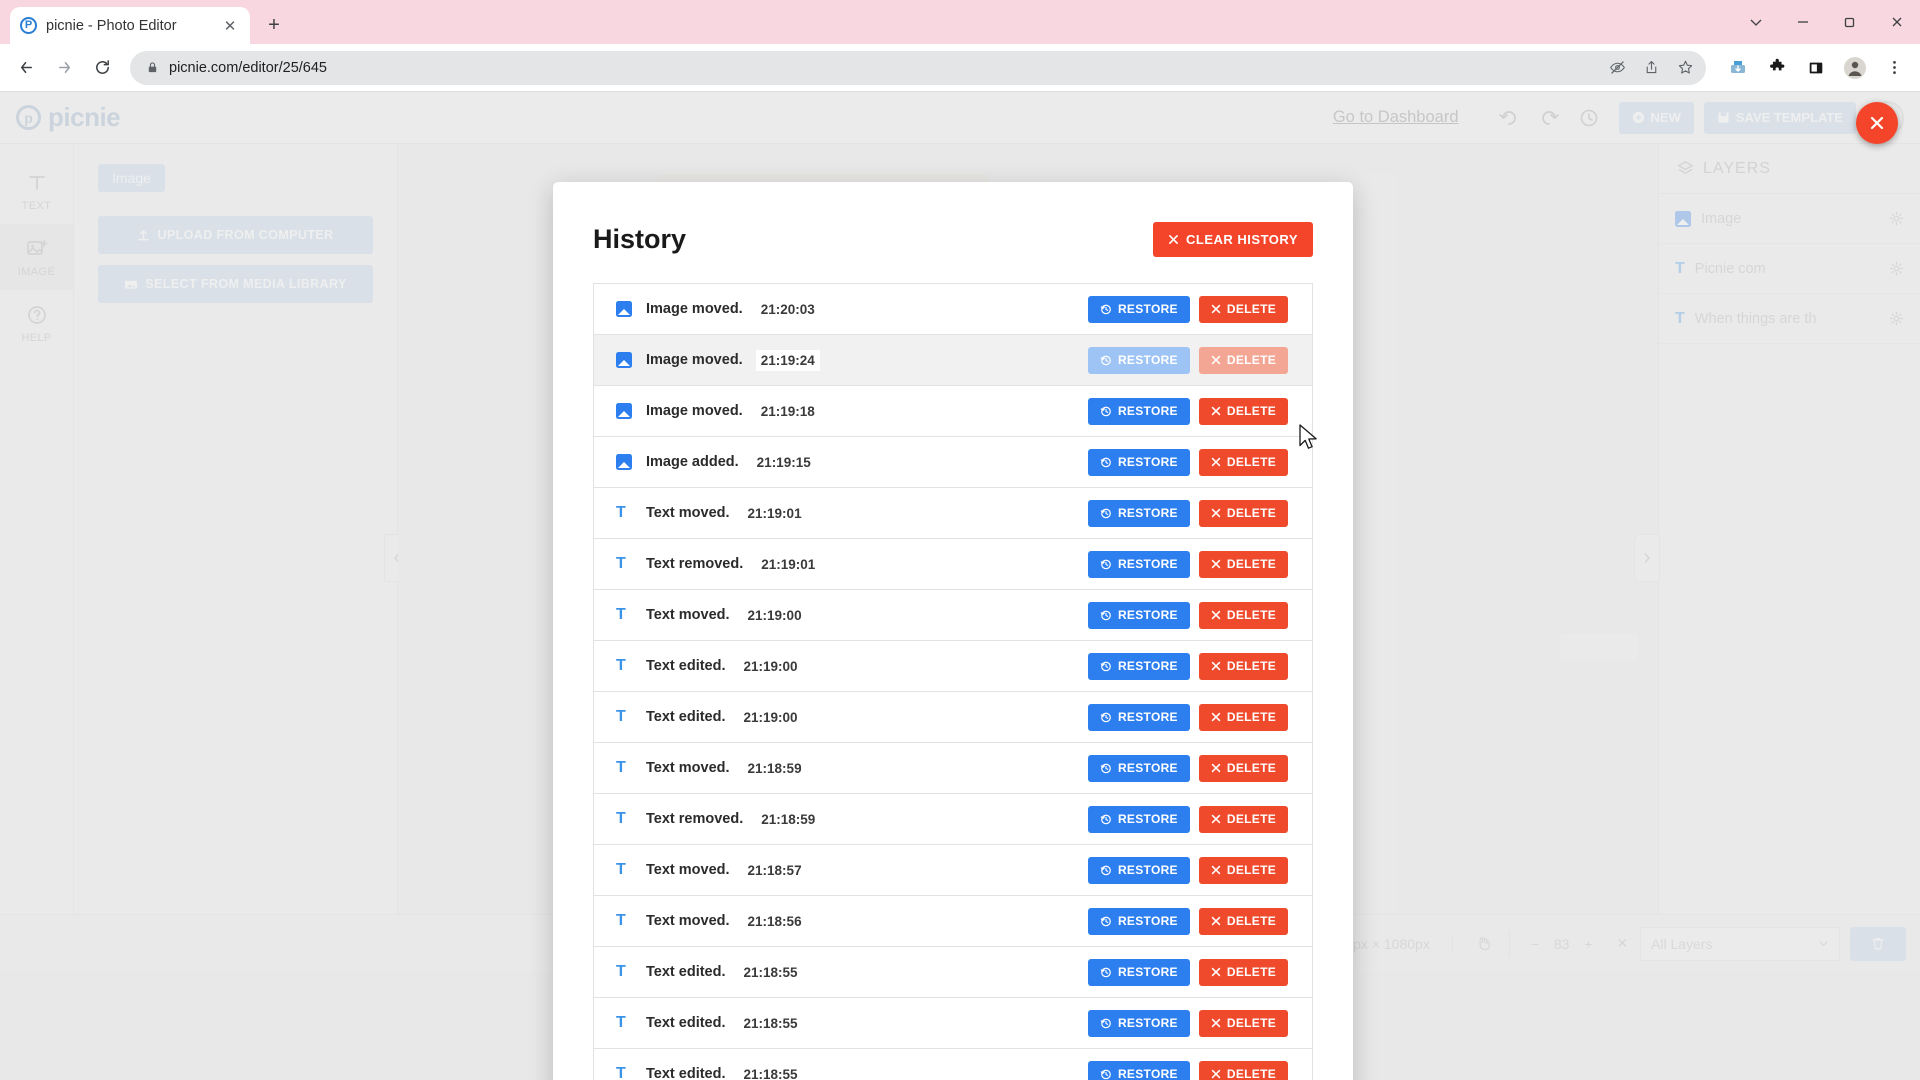  What do you see at coordinates (1894, 68) in the screenshot?
I see `chrome-menu-icon` at bounding box center [1894, 68].